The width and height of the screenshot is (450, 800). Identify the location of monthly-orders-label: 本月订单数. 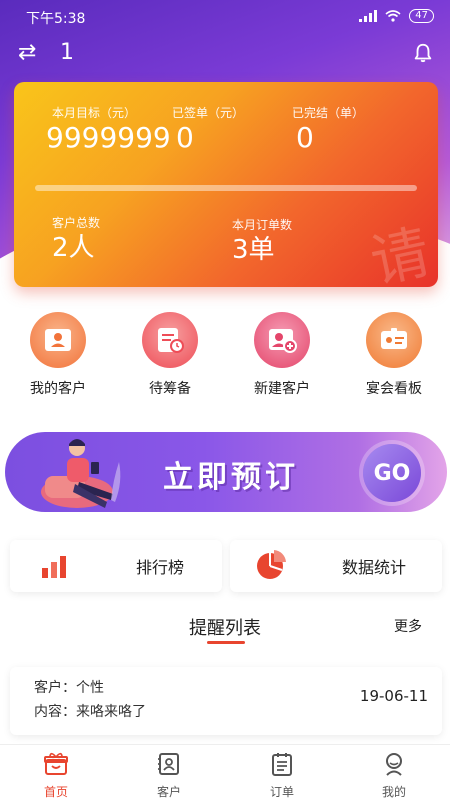
(262, 225).